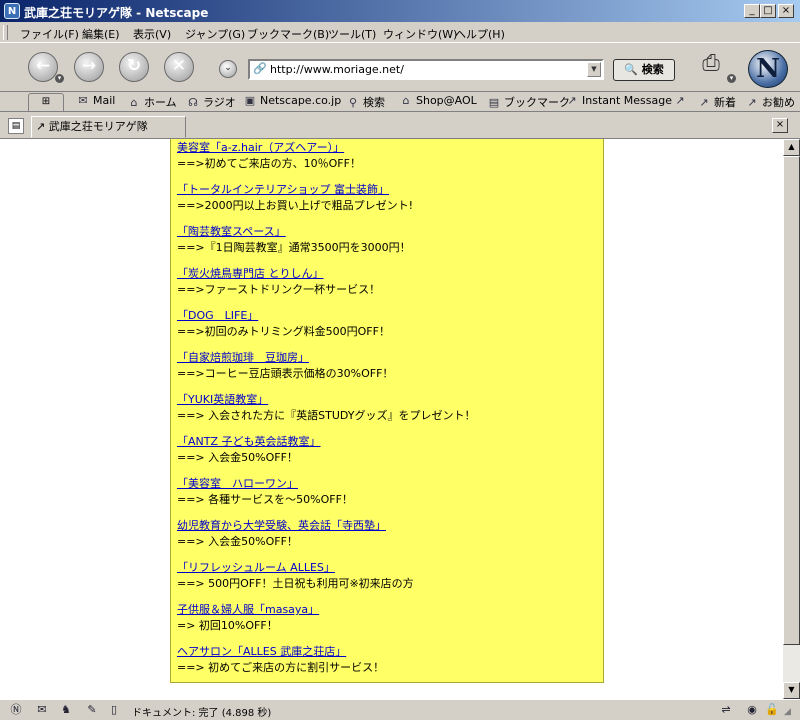  I want to click on shop-link: 子供服＆婦人服「masaya」, so click(248, 610).